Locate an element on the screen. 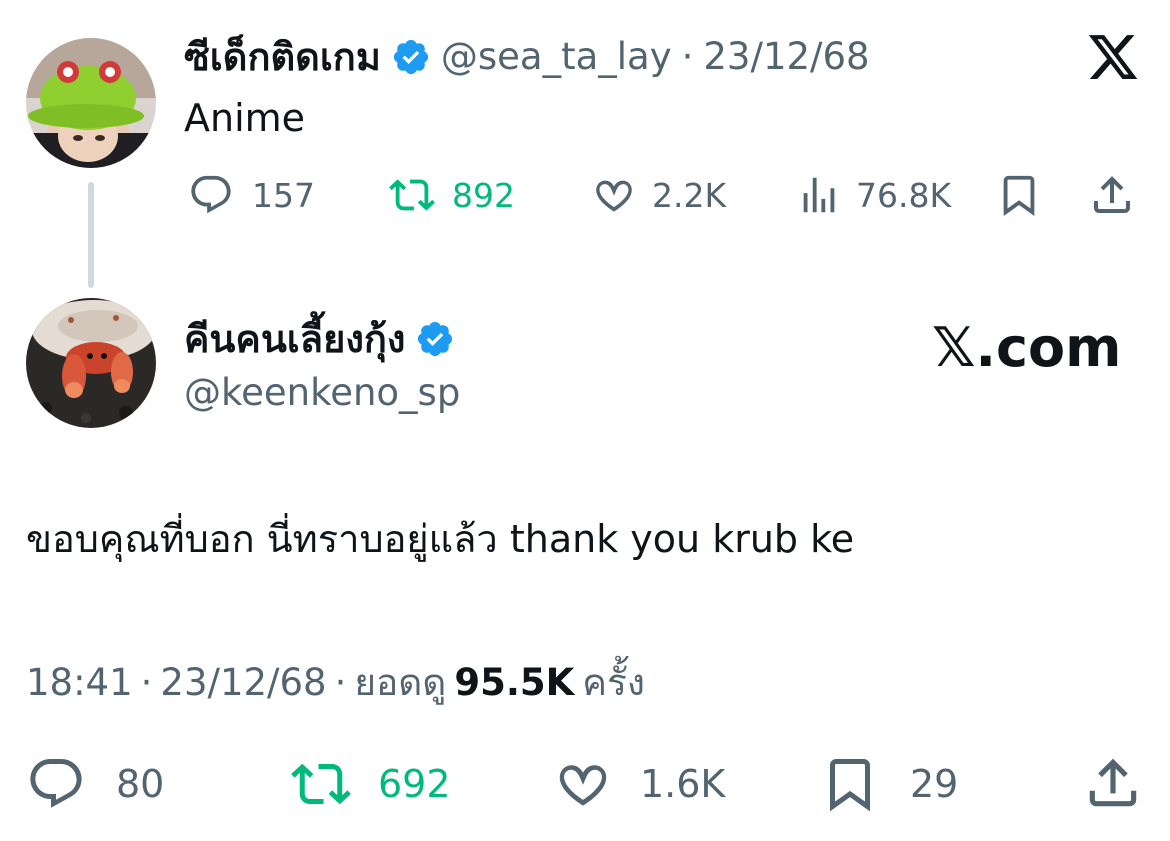 The width and height of the screenshot is (1170, 841). views-suffix: ครั้ง is located at coordinates (613, 682).